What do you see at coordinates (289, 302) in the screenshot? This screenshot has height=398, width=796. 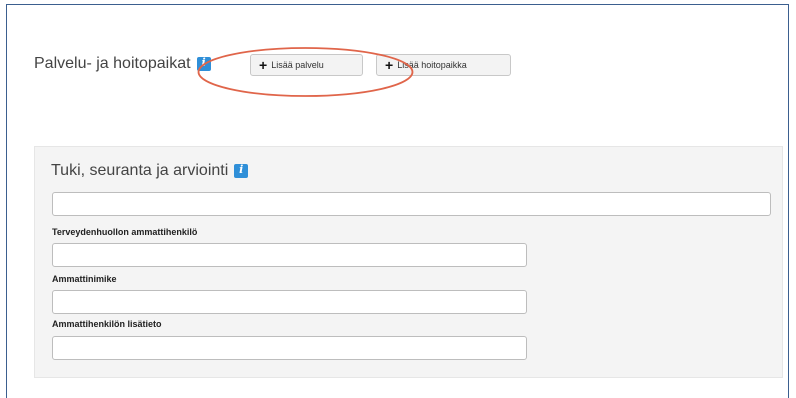 I see `job-title-input` at bounding box center [289, 302].